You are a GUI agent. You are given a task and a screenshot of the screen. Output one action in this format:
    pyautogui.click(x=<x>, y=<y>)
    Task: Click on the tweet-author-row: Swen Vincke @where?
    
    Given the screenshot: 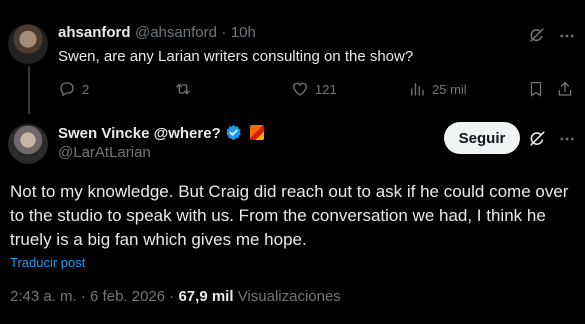 What is the action you would take?
    pyautogui.click(x=161, y=133)
    